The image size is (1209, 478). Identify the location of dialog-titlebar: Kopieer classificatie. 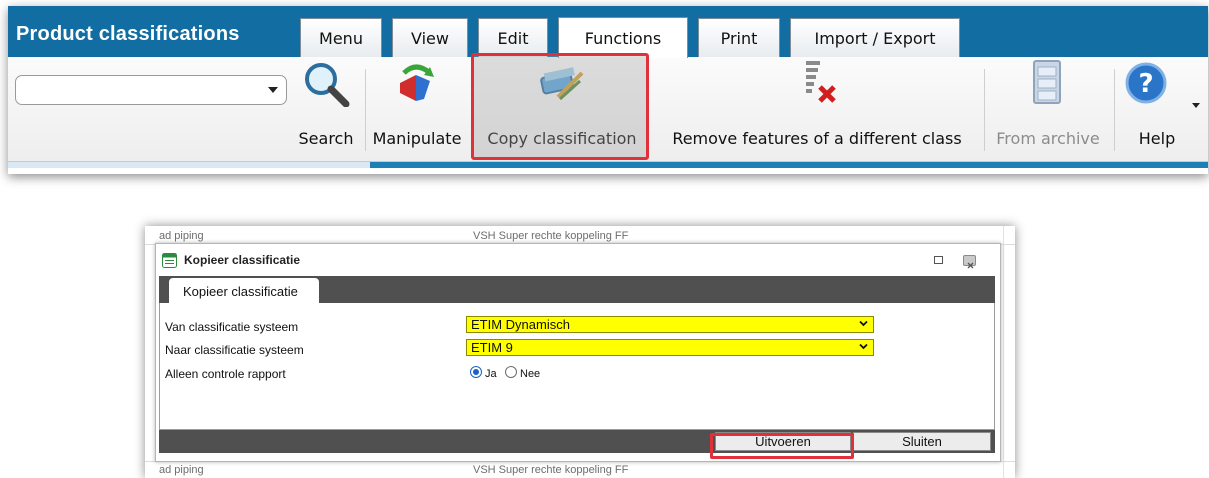
(578, 260).